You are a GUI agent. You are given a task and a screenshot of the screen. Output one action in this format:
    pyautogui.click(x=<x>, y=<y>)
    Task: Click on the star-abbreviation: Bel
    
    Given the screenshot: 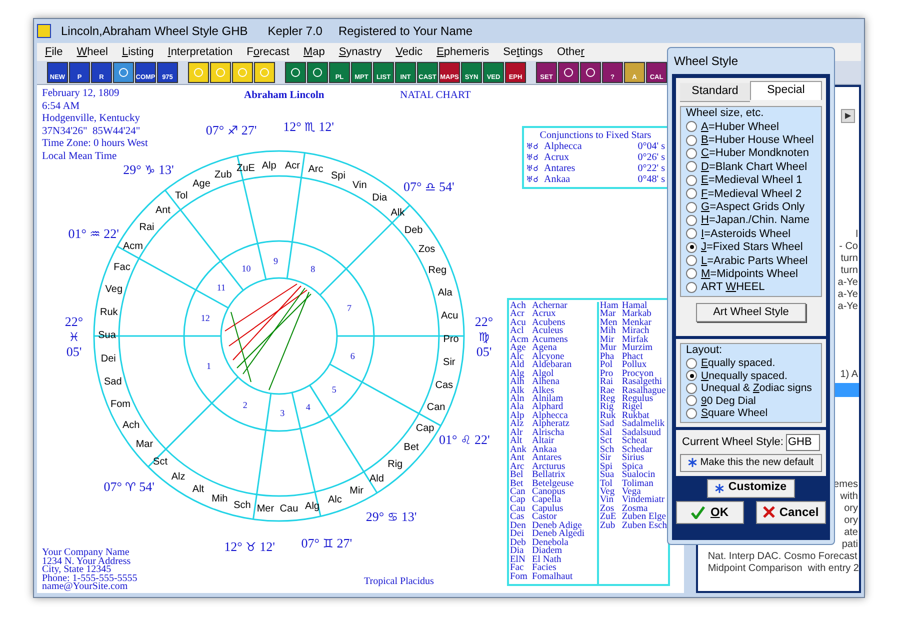 What is the action you would take?
    pyautogui.click(x=517, y=475)
    